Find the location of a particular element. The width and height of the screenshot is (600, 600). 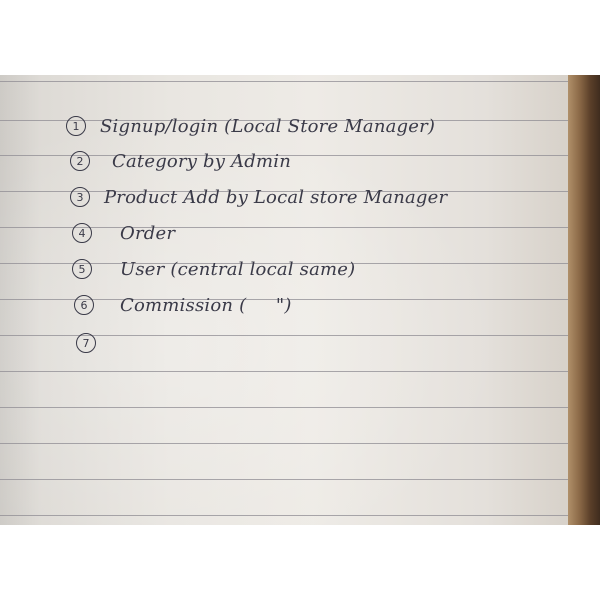

item-number-badge: 2 is located at coordinates (80, 161).